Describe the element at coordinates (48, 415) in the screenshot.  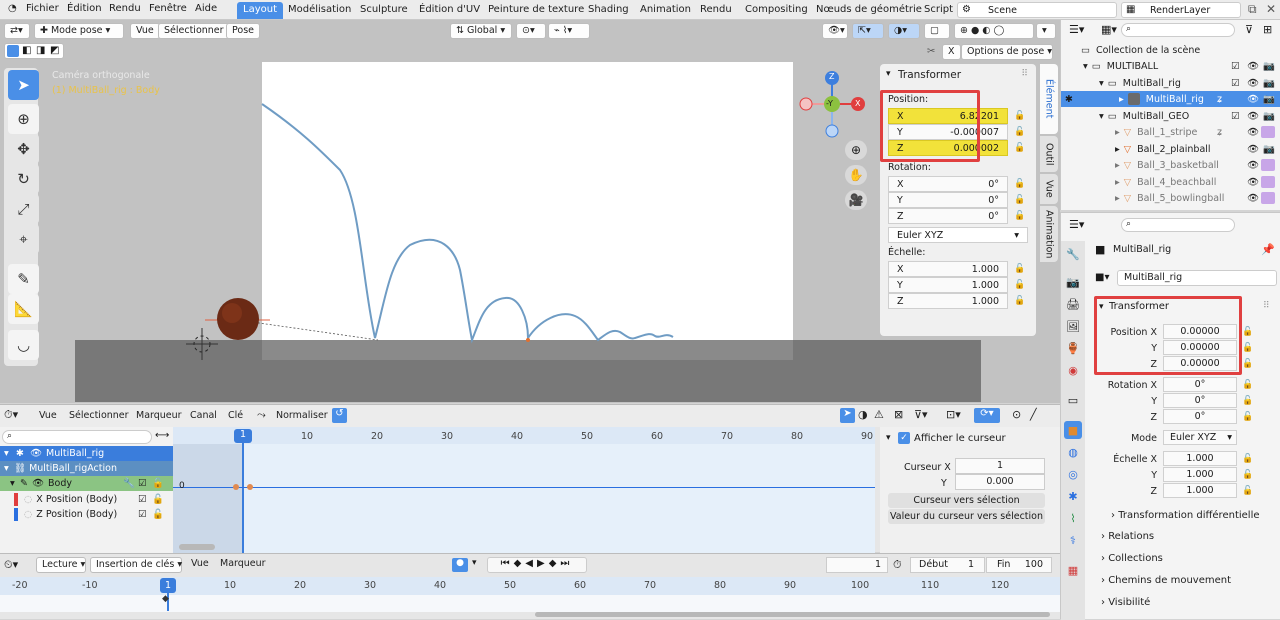
I see `menu-view: Vue` at that location.